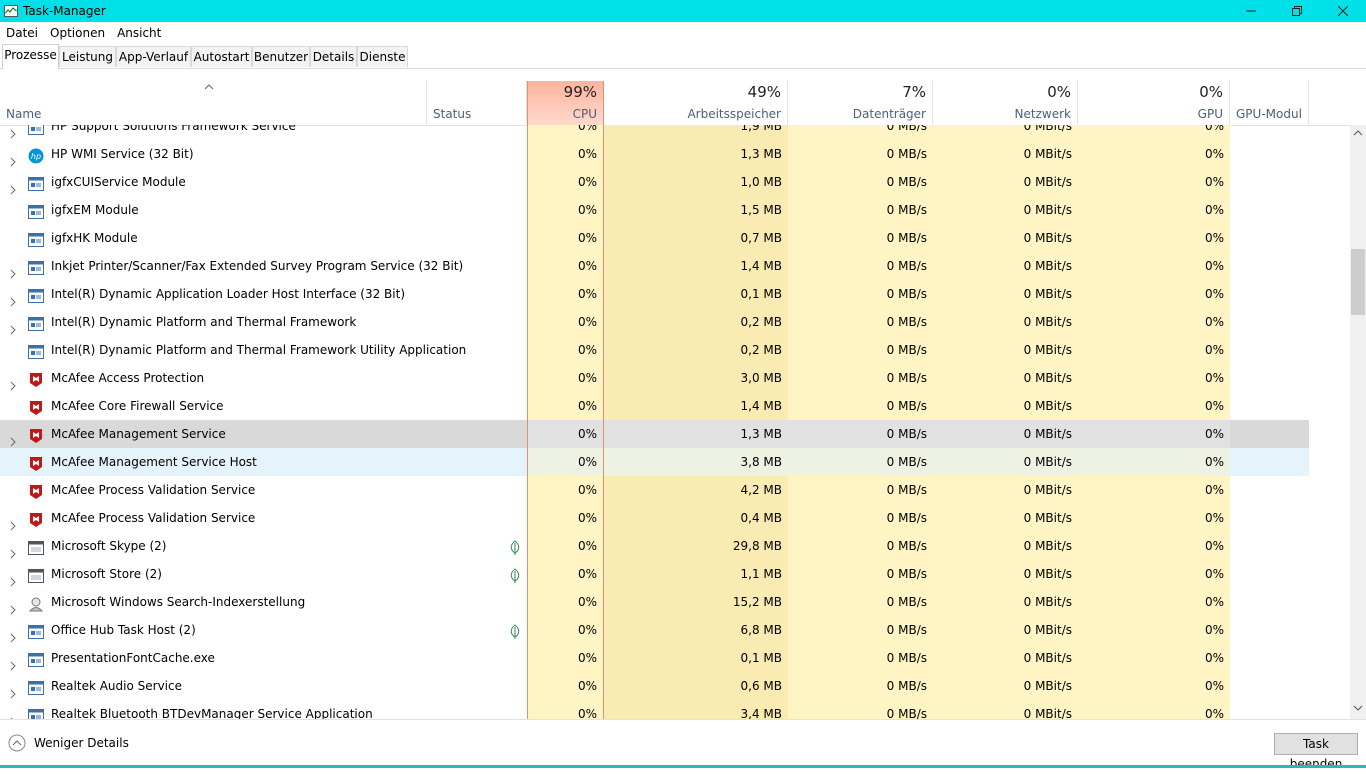 The width and height of the screenshot is (1366, 774). What do you see at coordinates (30, 56) in the screenshot?
I see `tab-prozesse: Prozesse` at bounding box center [30, 56].